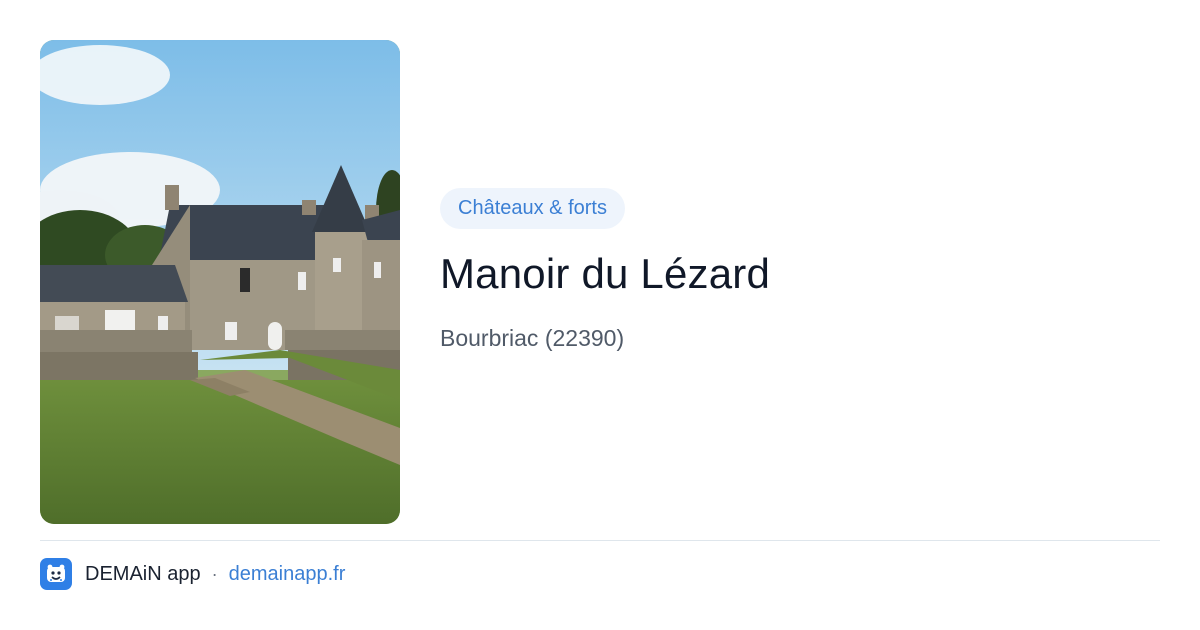 This screenshot has height=630, width=1200. I want to click on place-title: Manoir du Lézard, so click(605, 273).